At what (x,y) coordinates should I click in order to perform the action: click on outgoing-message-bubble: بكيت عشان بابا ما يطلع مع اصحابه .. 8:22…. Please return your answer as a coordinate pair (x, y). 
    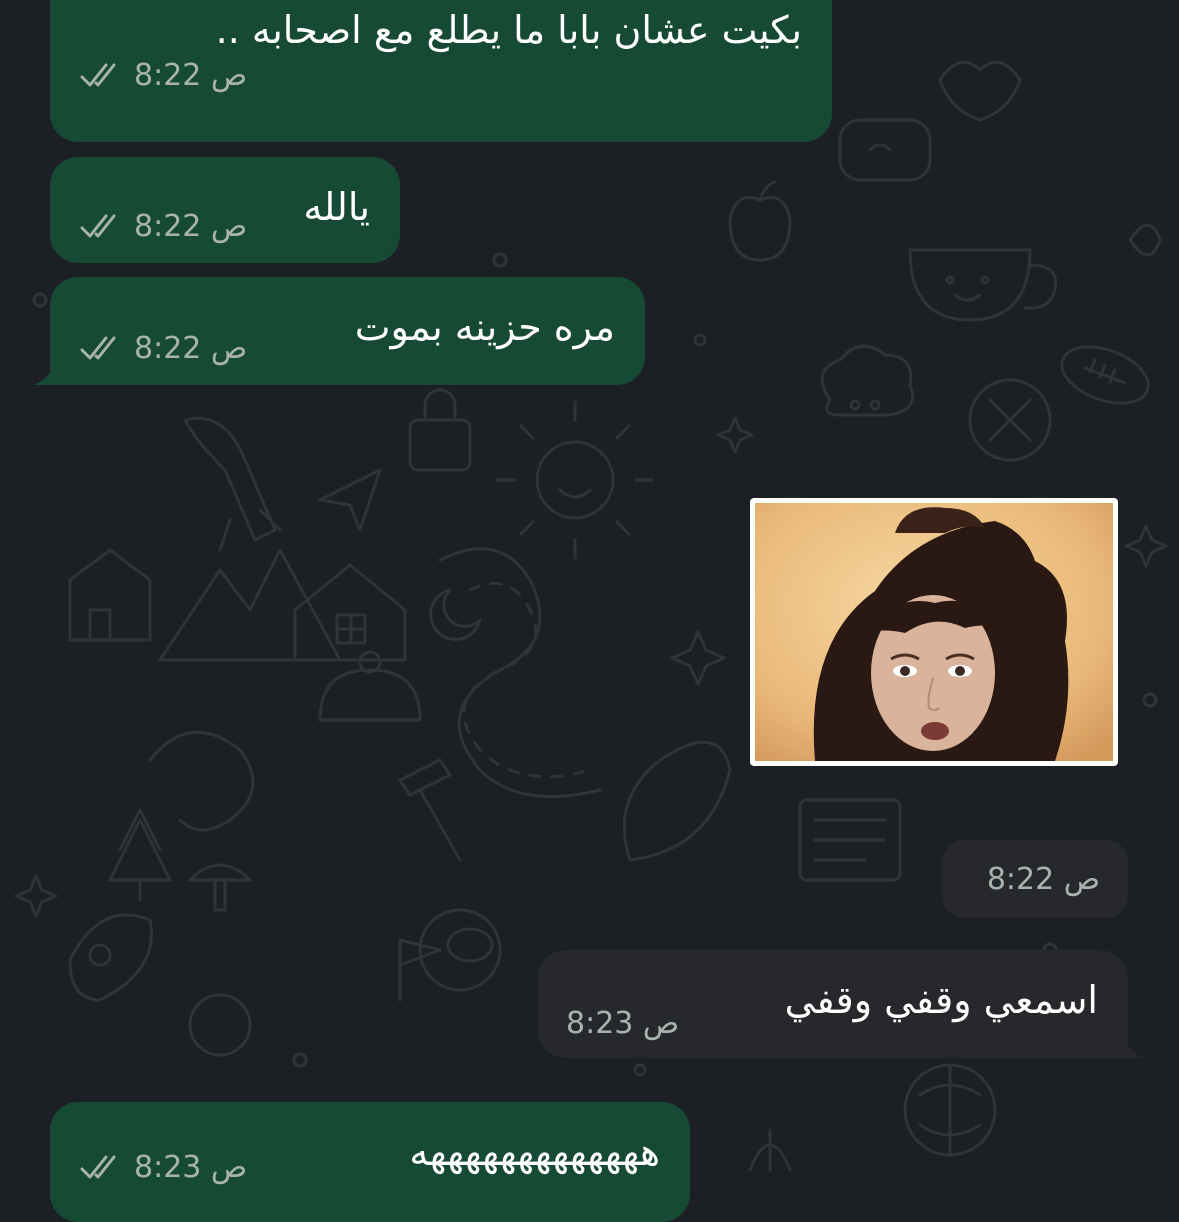
    Looking at the image, I should click on (441, 71).